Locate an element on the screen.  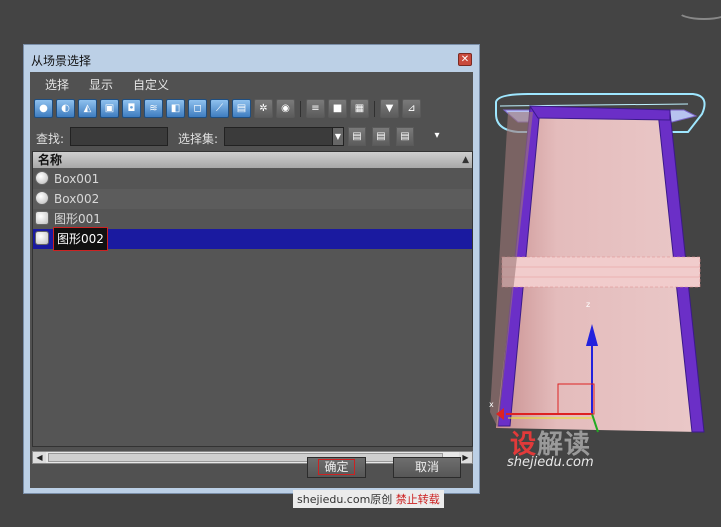
geometry-filter-icon: ● is located at coordinates (43, 108).